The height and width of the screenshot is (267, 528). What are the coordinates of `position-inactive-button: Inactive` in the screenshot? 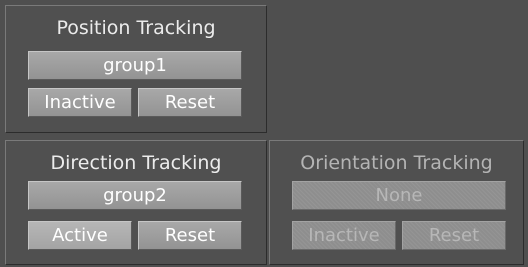 It's located at (80, 102).